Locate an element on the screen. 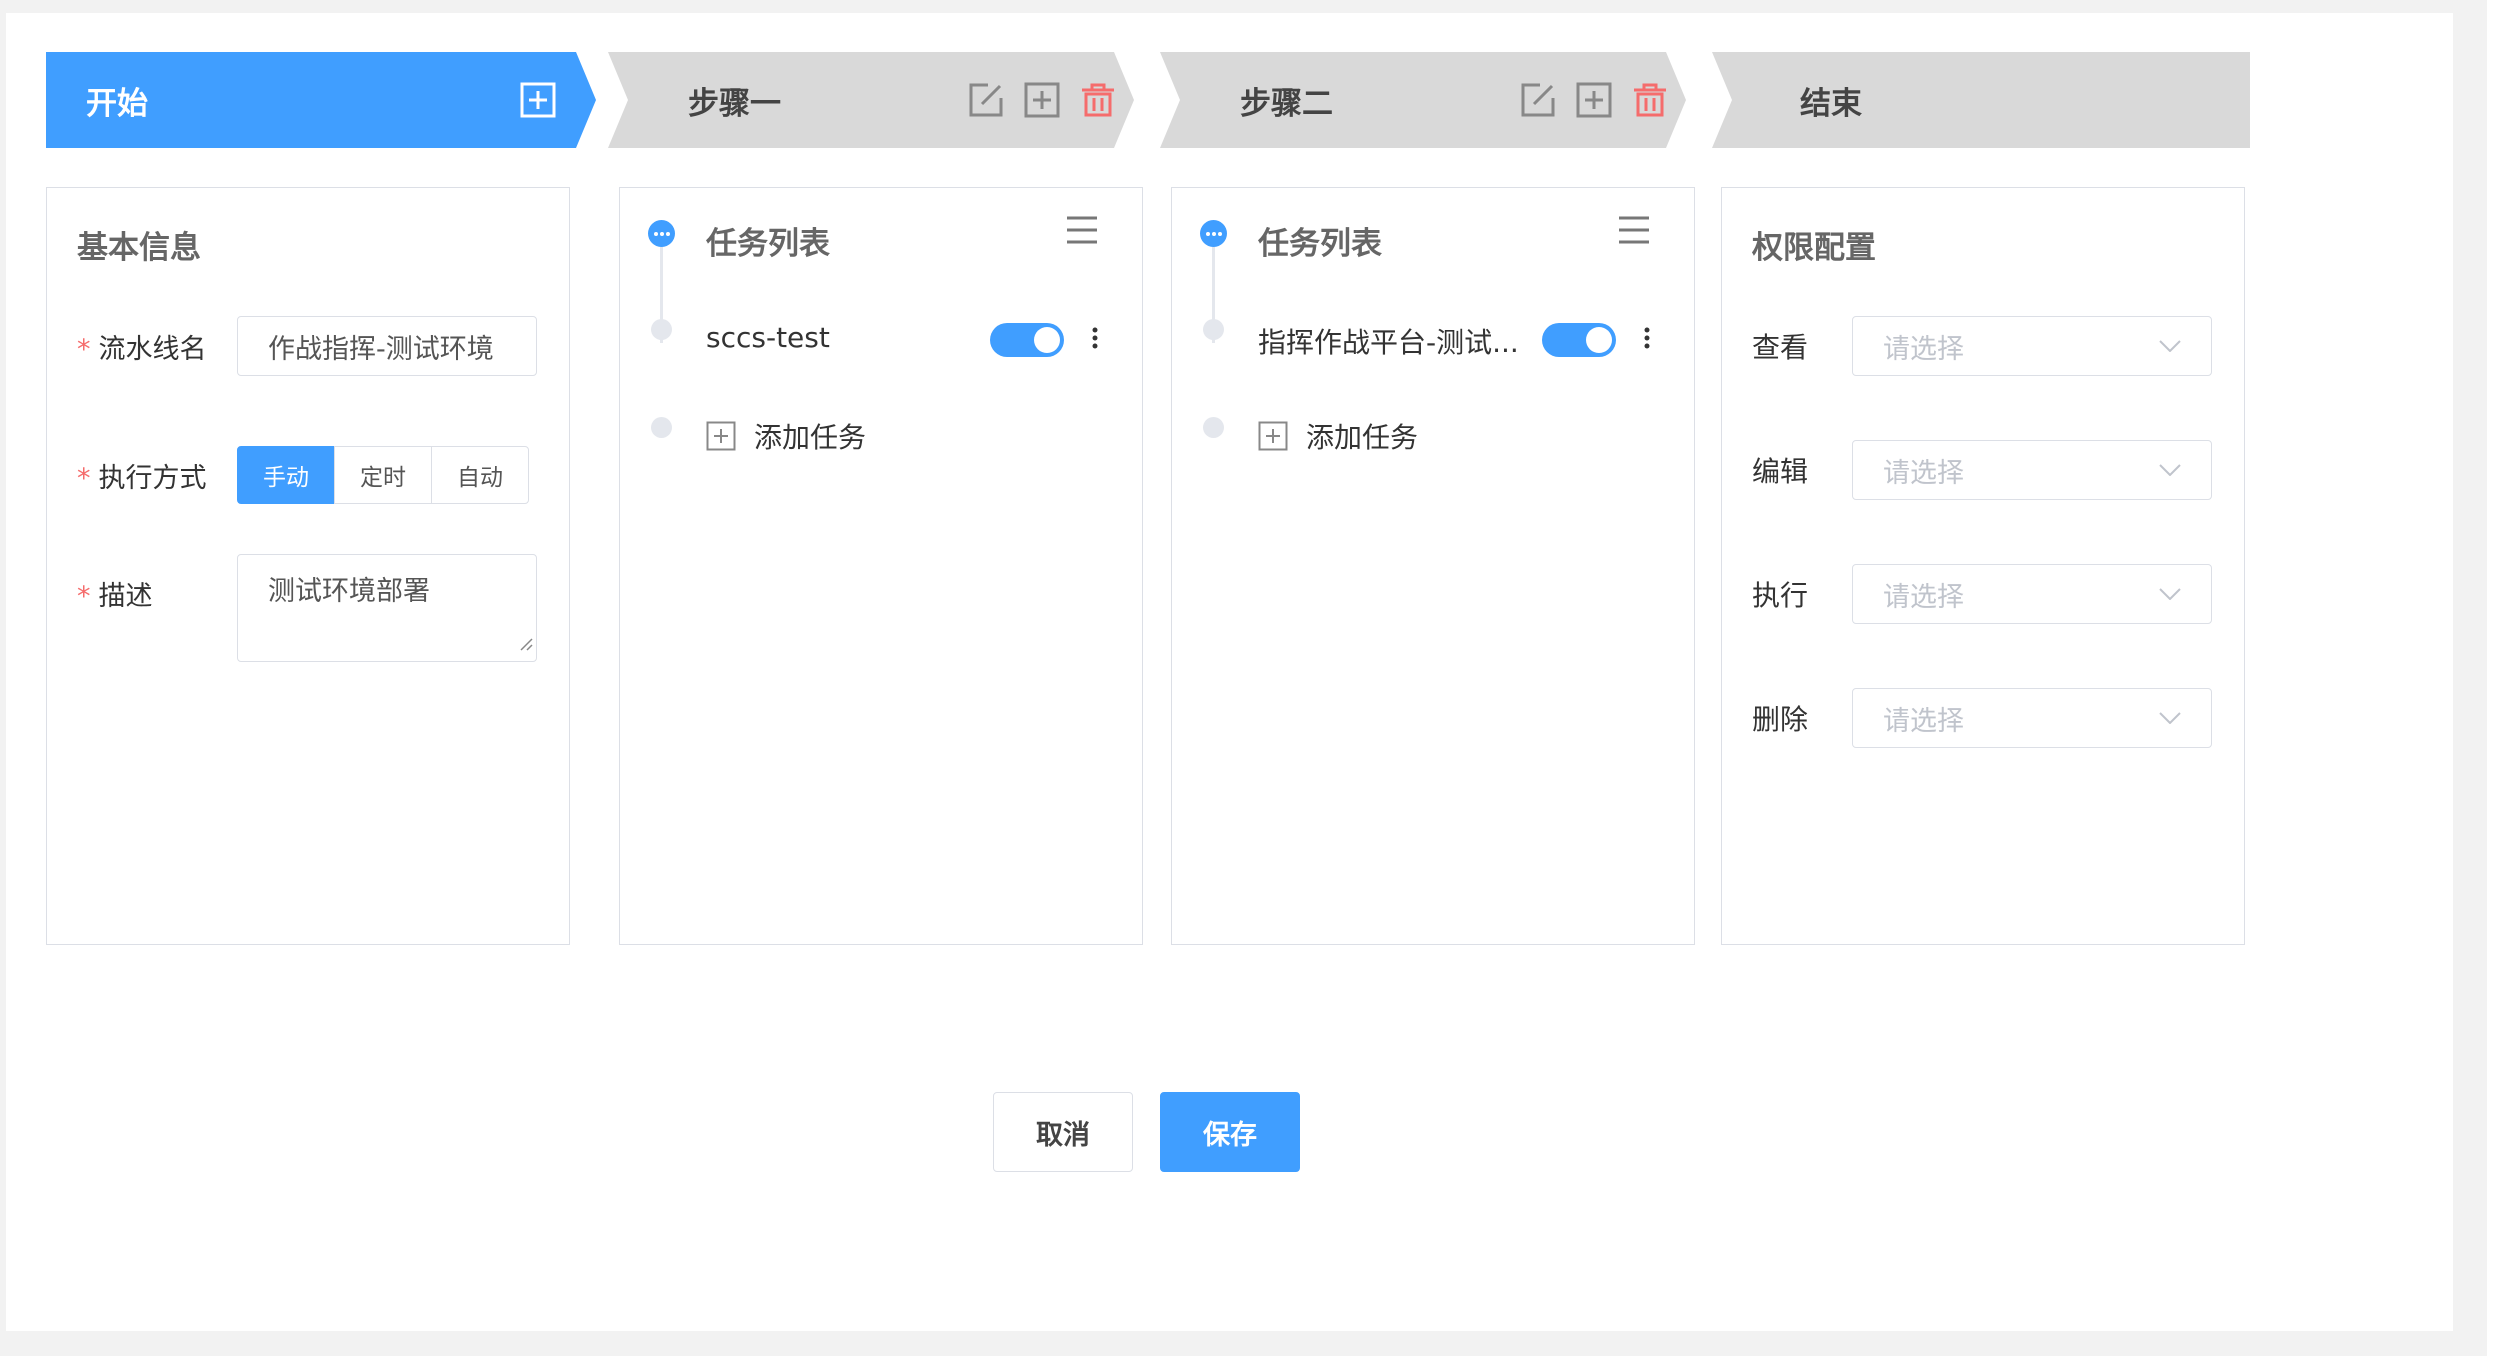 The width and height of the screenshot is (2504, 1356). pipeline-name-row: * 流水线名 作战指挥-测试环境 is located at coordinates (307, 346).